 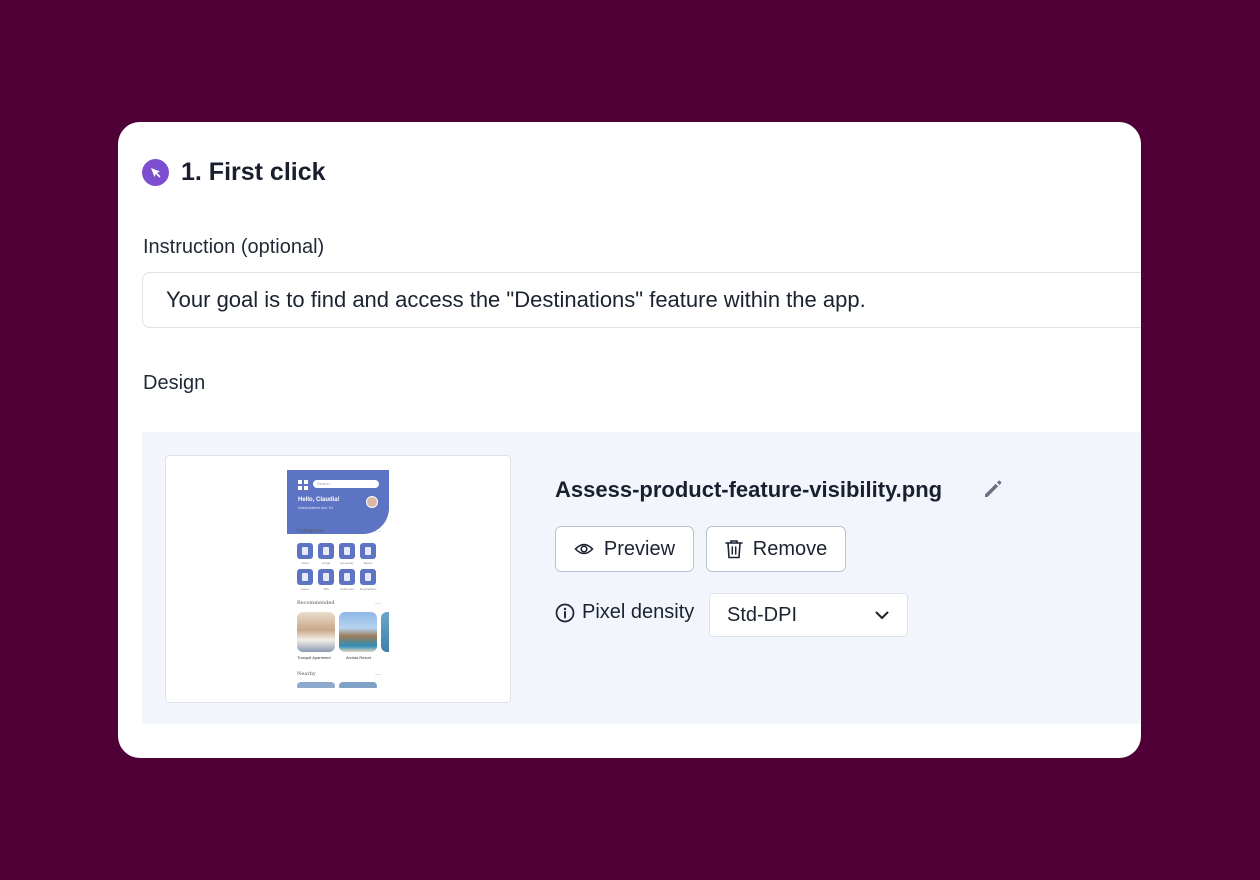 I want to click on remove-button: Remove, so click(x=776, y=549).